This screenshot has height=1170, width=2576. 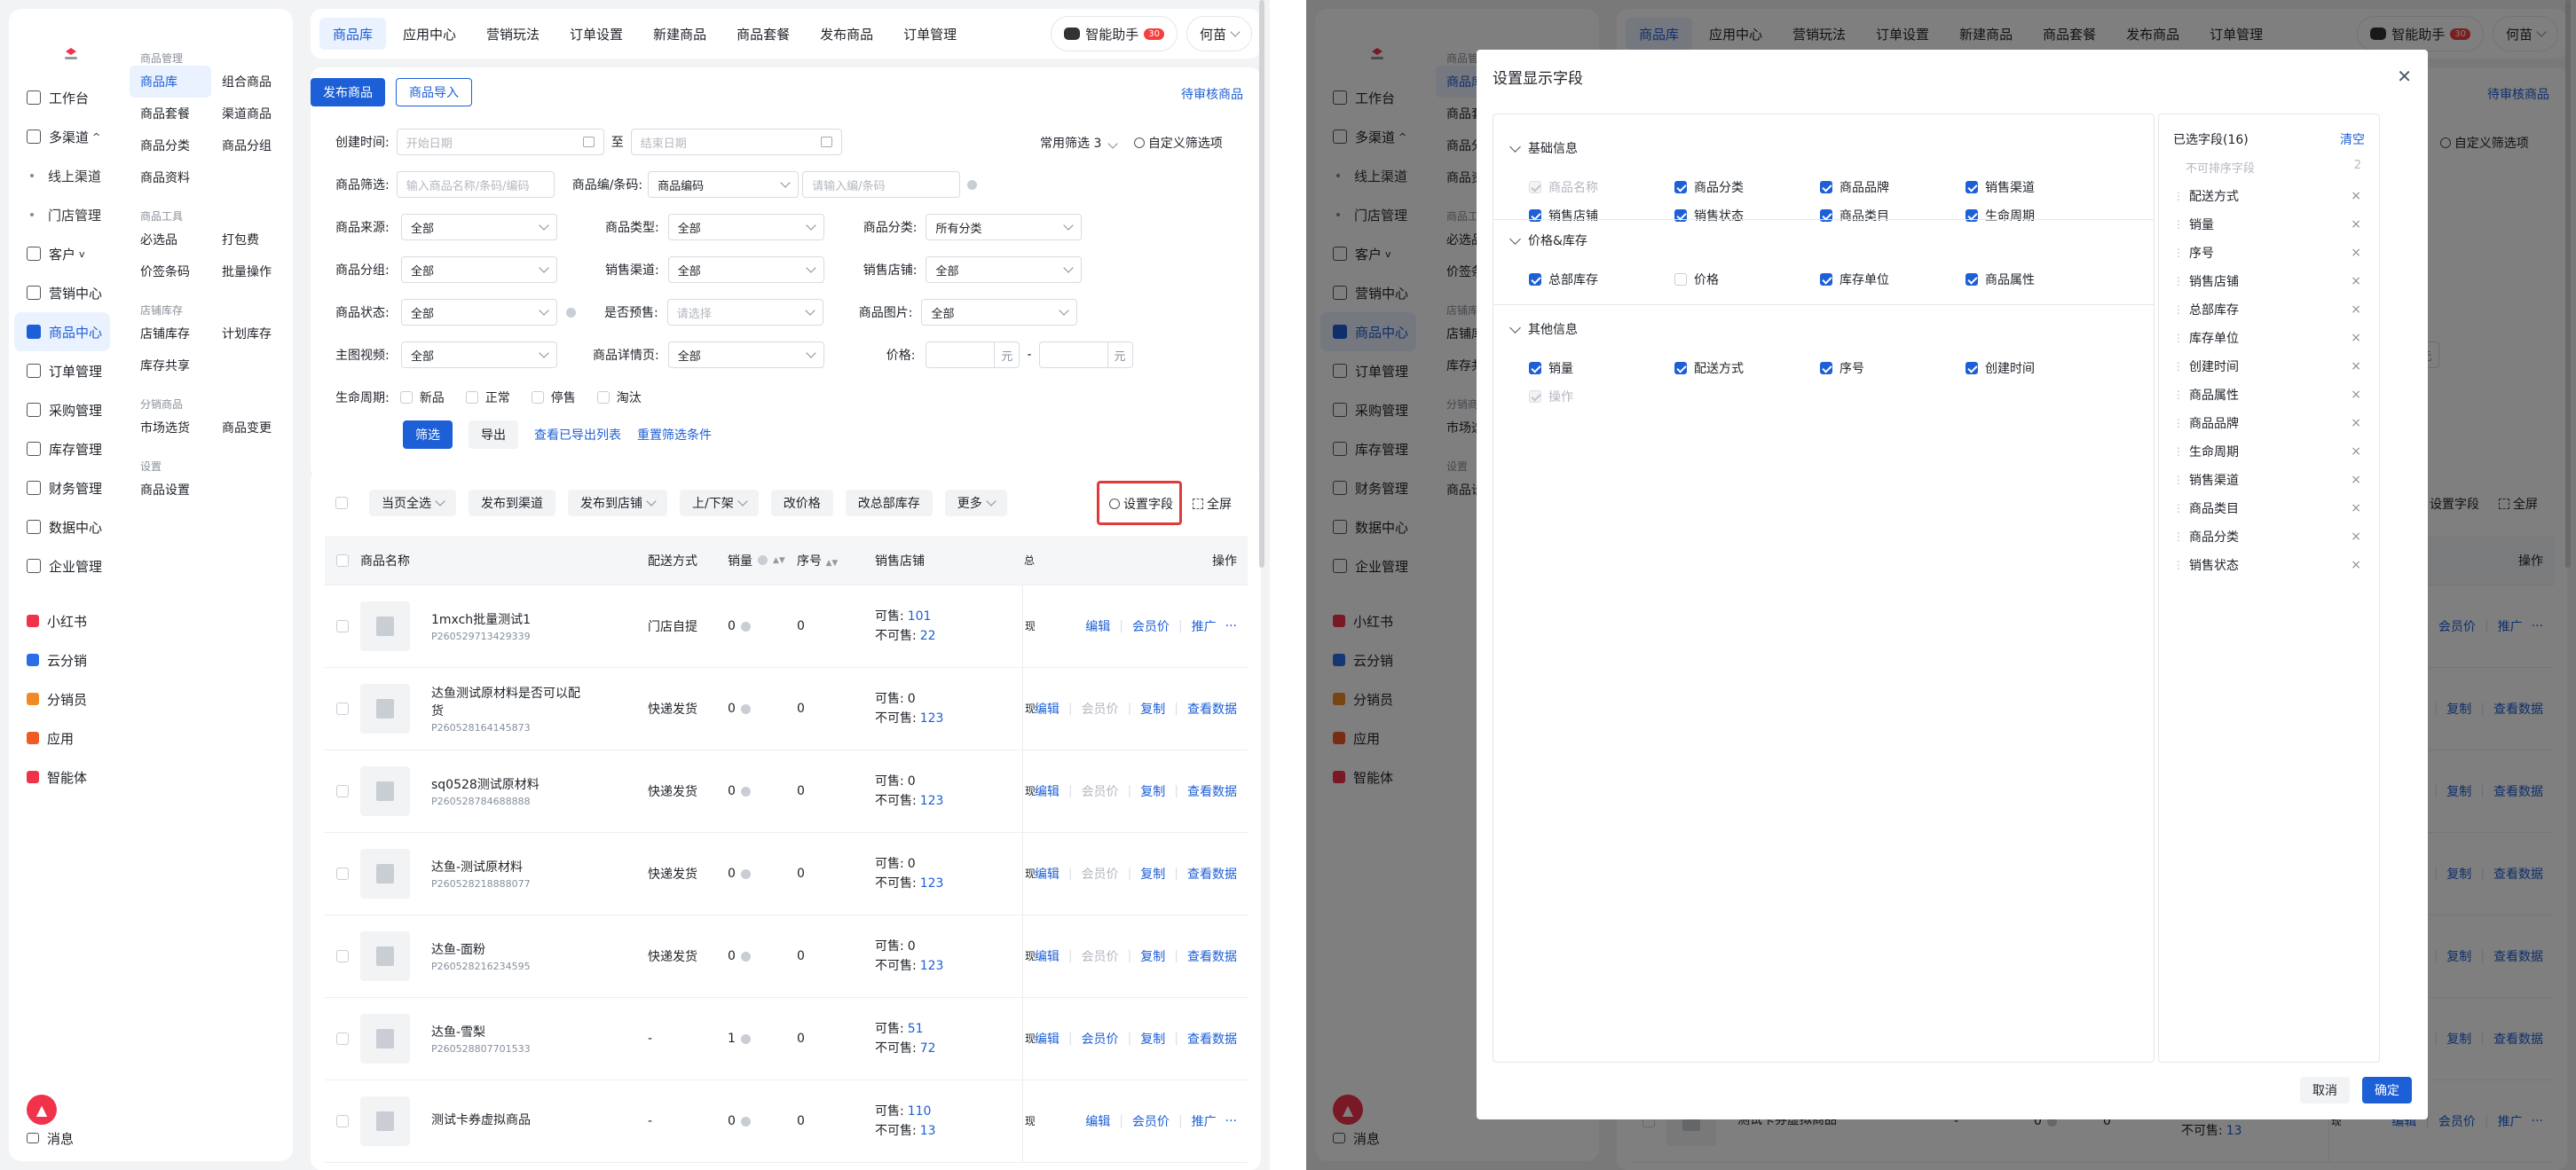 What do you see at coordinates (2270, 395) in the screenshot?
I see `selected-field-item: ⋮ 商品属性 ×` at bounding box center [2270, 395].